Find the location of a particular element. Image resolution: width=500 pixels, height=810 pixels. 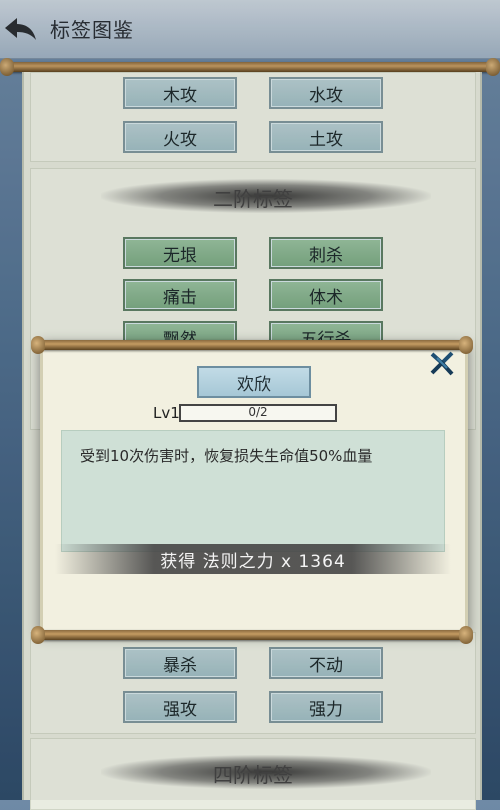

scroll-rod-dialog-top is located at coordinates (252, 345).